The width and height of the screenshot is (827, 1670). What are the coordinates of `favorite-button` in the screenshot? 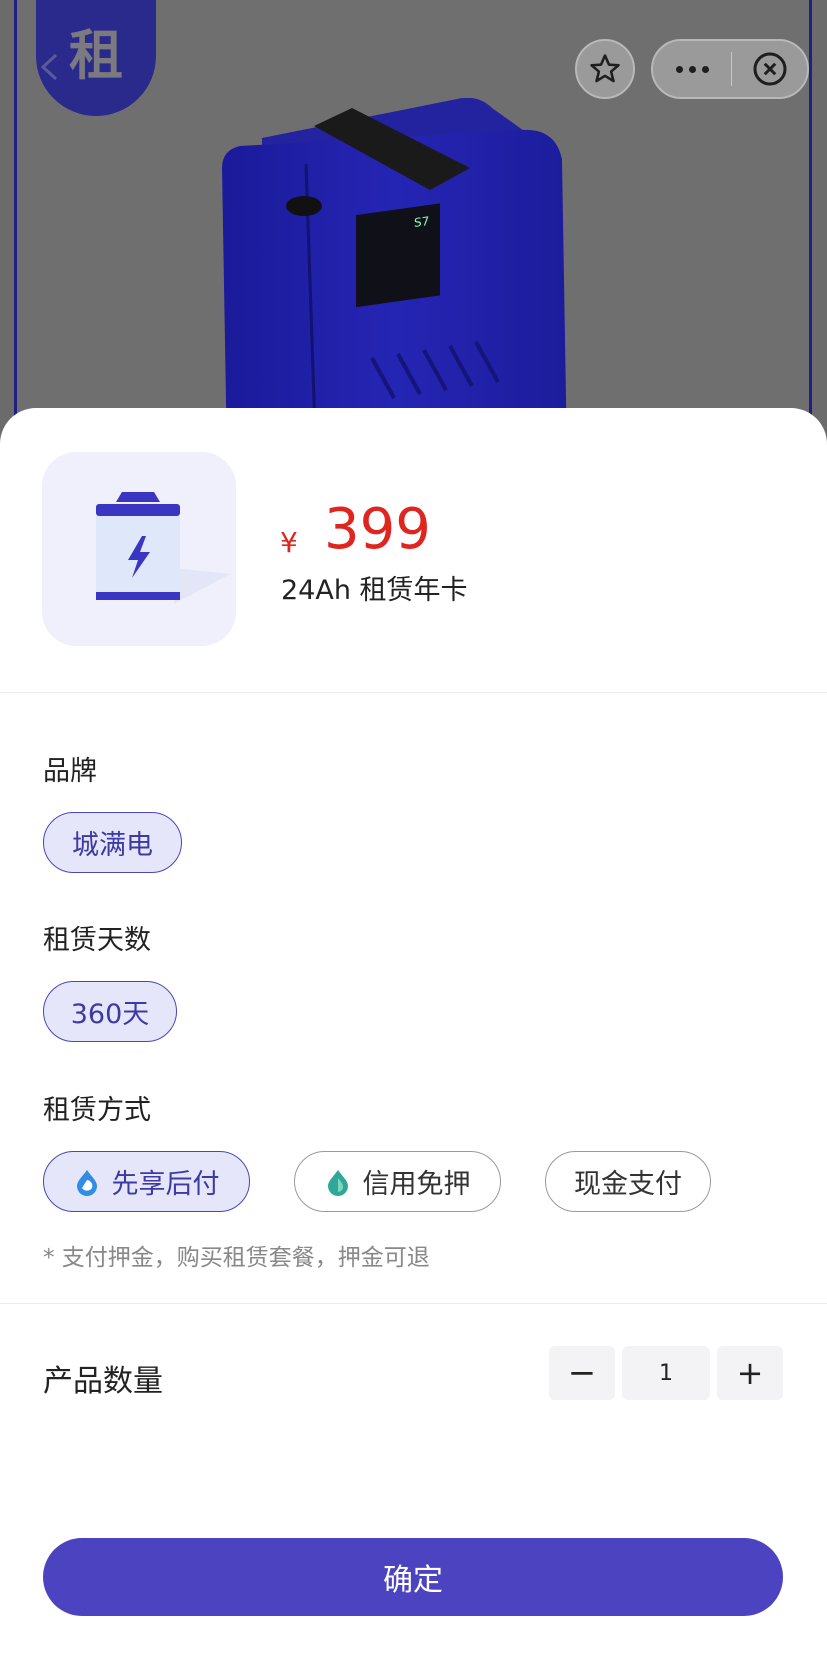 It's located at (605, 69).